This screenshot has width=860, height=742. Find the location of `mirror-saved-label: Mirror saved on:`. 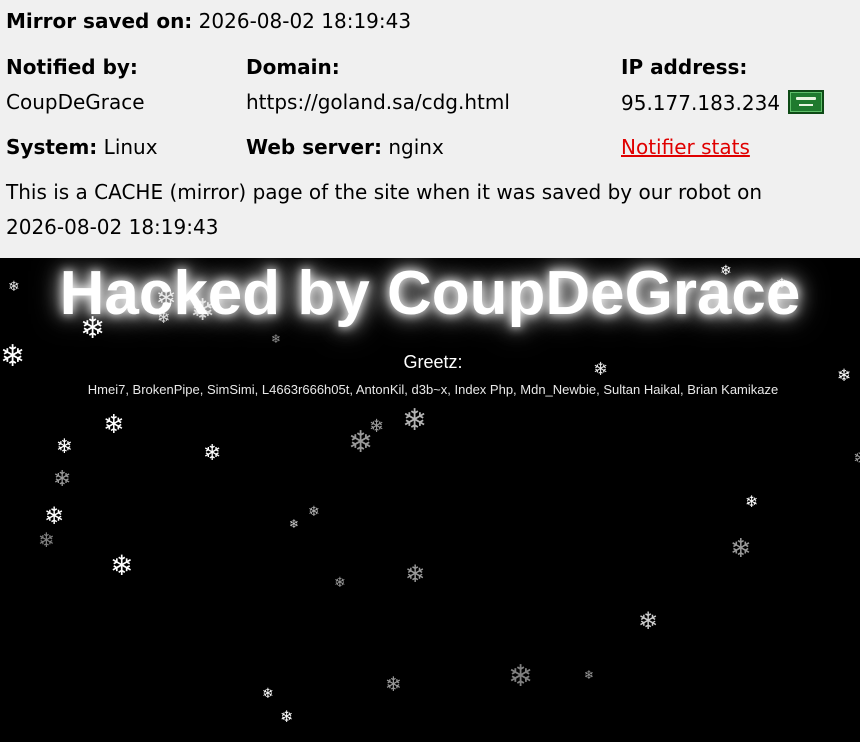

mirror-saved-label: Mirror saved on: is located at coordinates (99, 21).